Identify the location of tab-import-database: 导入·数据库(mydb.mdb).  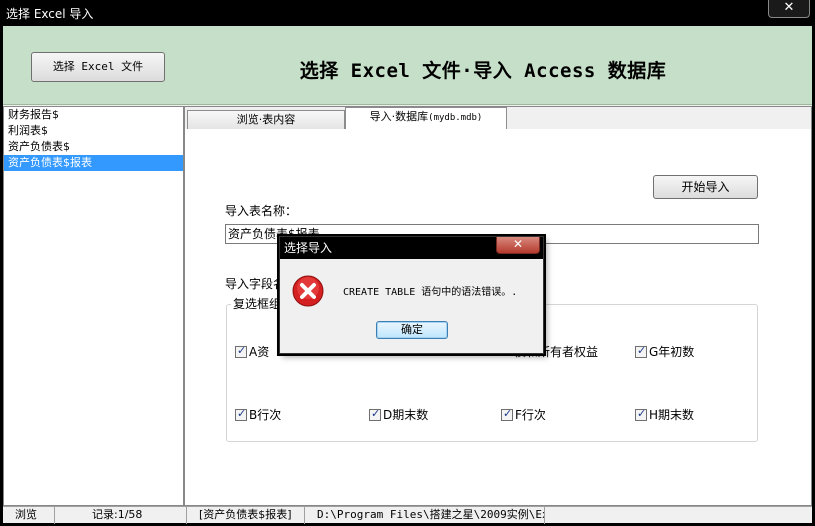
(426, 118).